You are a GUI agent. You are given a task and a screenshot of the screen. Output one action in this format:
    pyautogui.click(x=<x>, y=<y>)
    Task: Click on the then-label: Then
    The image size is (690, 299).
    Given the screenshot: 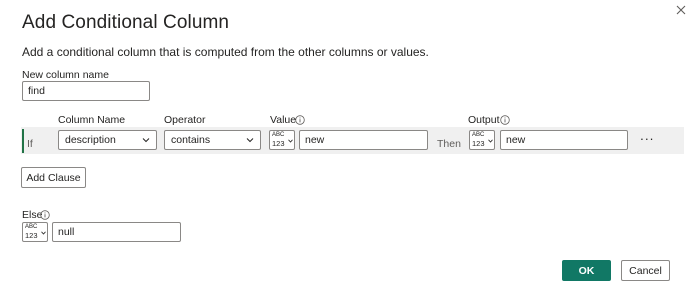 What is the action you would take?
    pyautogui.click(x=449, y=144)
    